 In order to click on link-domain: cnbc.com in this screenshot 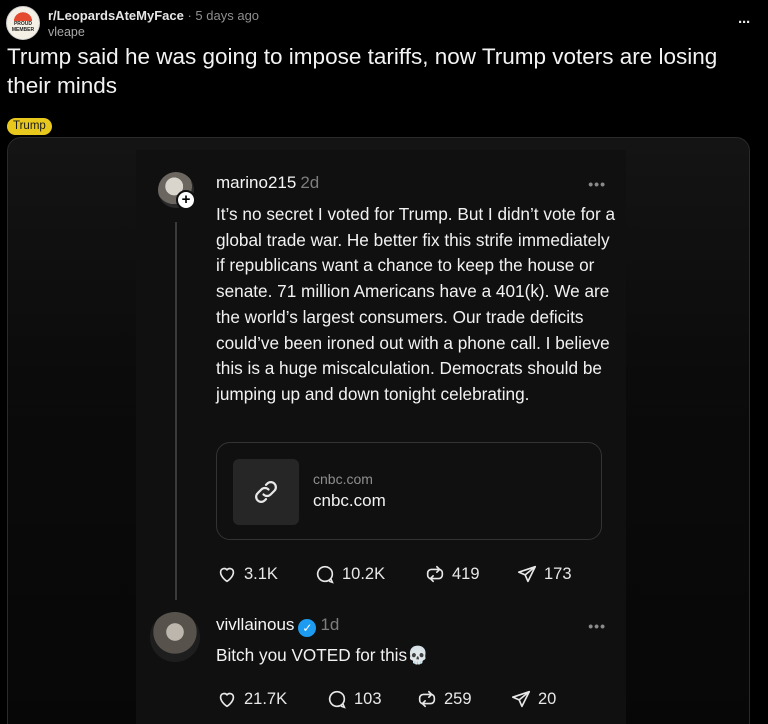, I will do `click(349, 500)`.